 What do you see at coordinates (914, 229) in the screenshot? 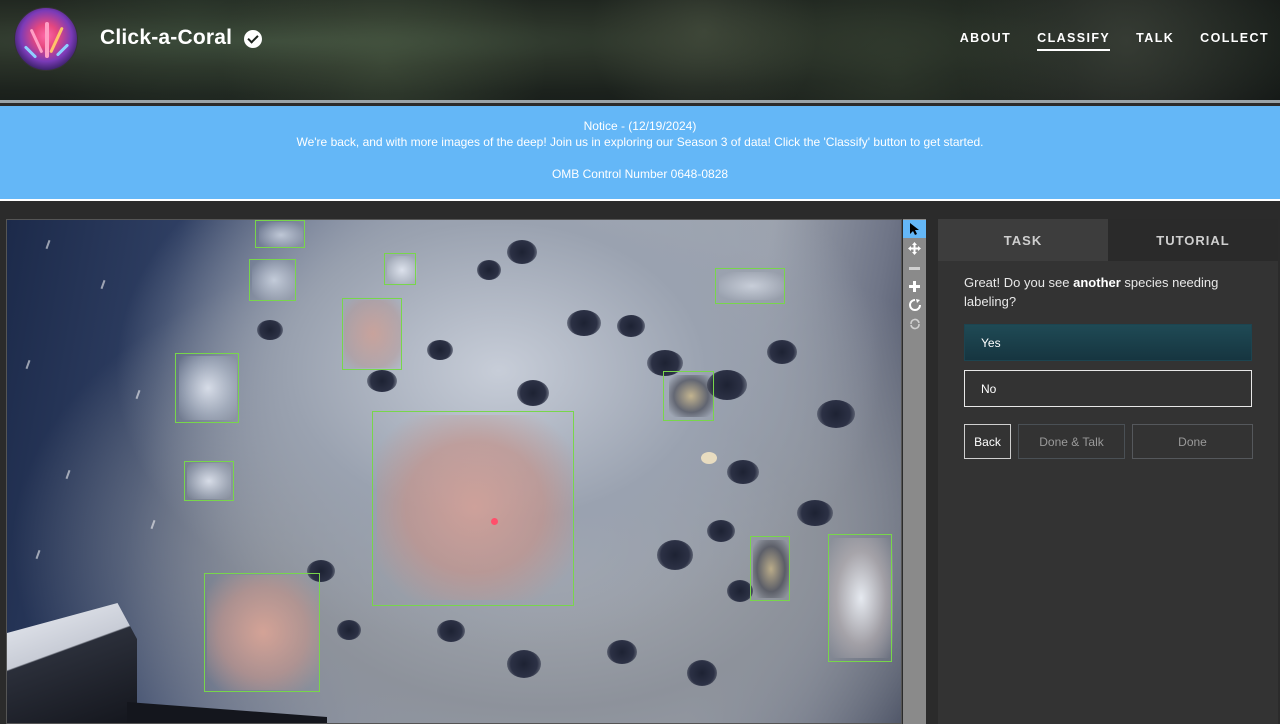
I see `pointer-icon` at bounding box center [914, 229].